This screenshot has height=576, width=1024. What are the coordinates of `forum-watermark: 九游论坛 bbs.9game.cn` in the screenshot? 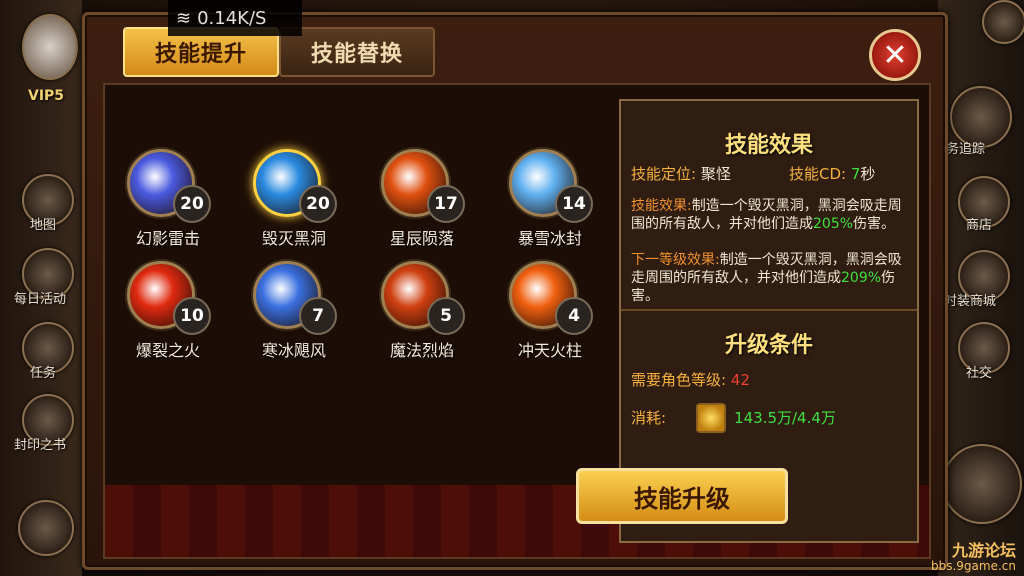 It's located at (973, 557).